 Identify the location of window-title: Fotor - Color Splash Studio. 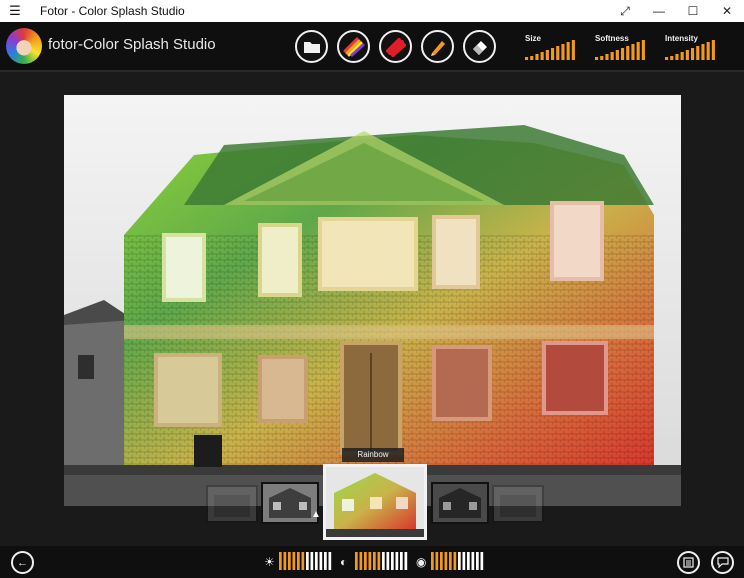
(112, 11).